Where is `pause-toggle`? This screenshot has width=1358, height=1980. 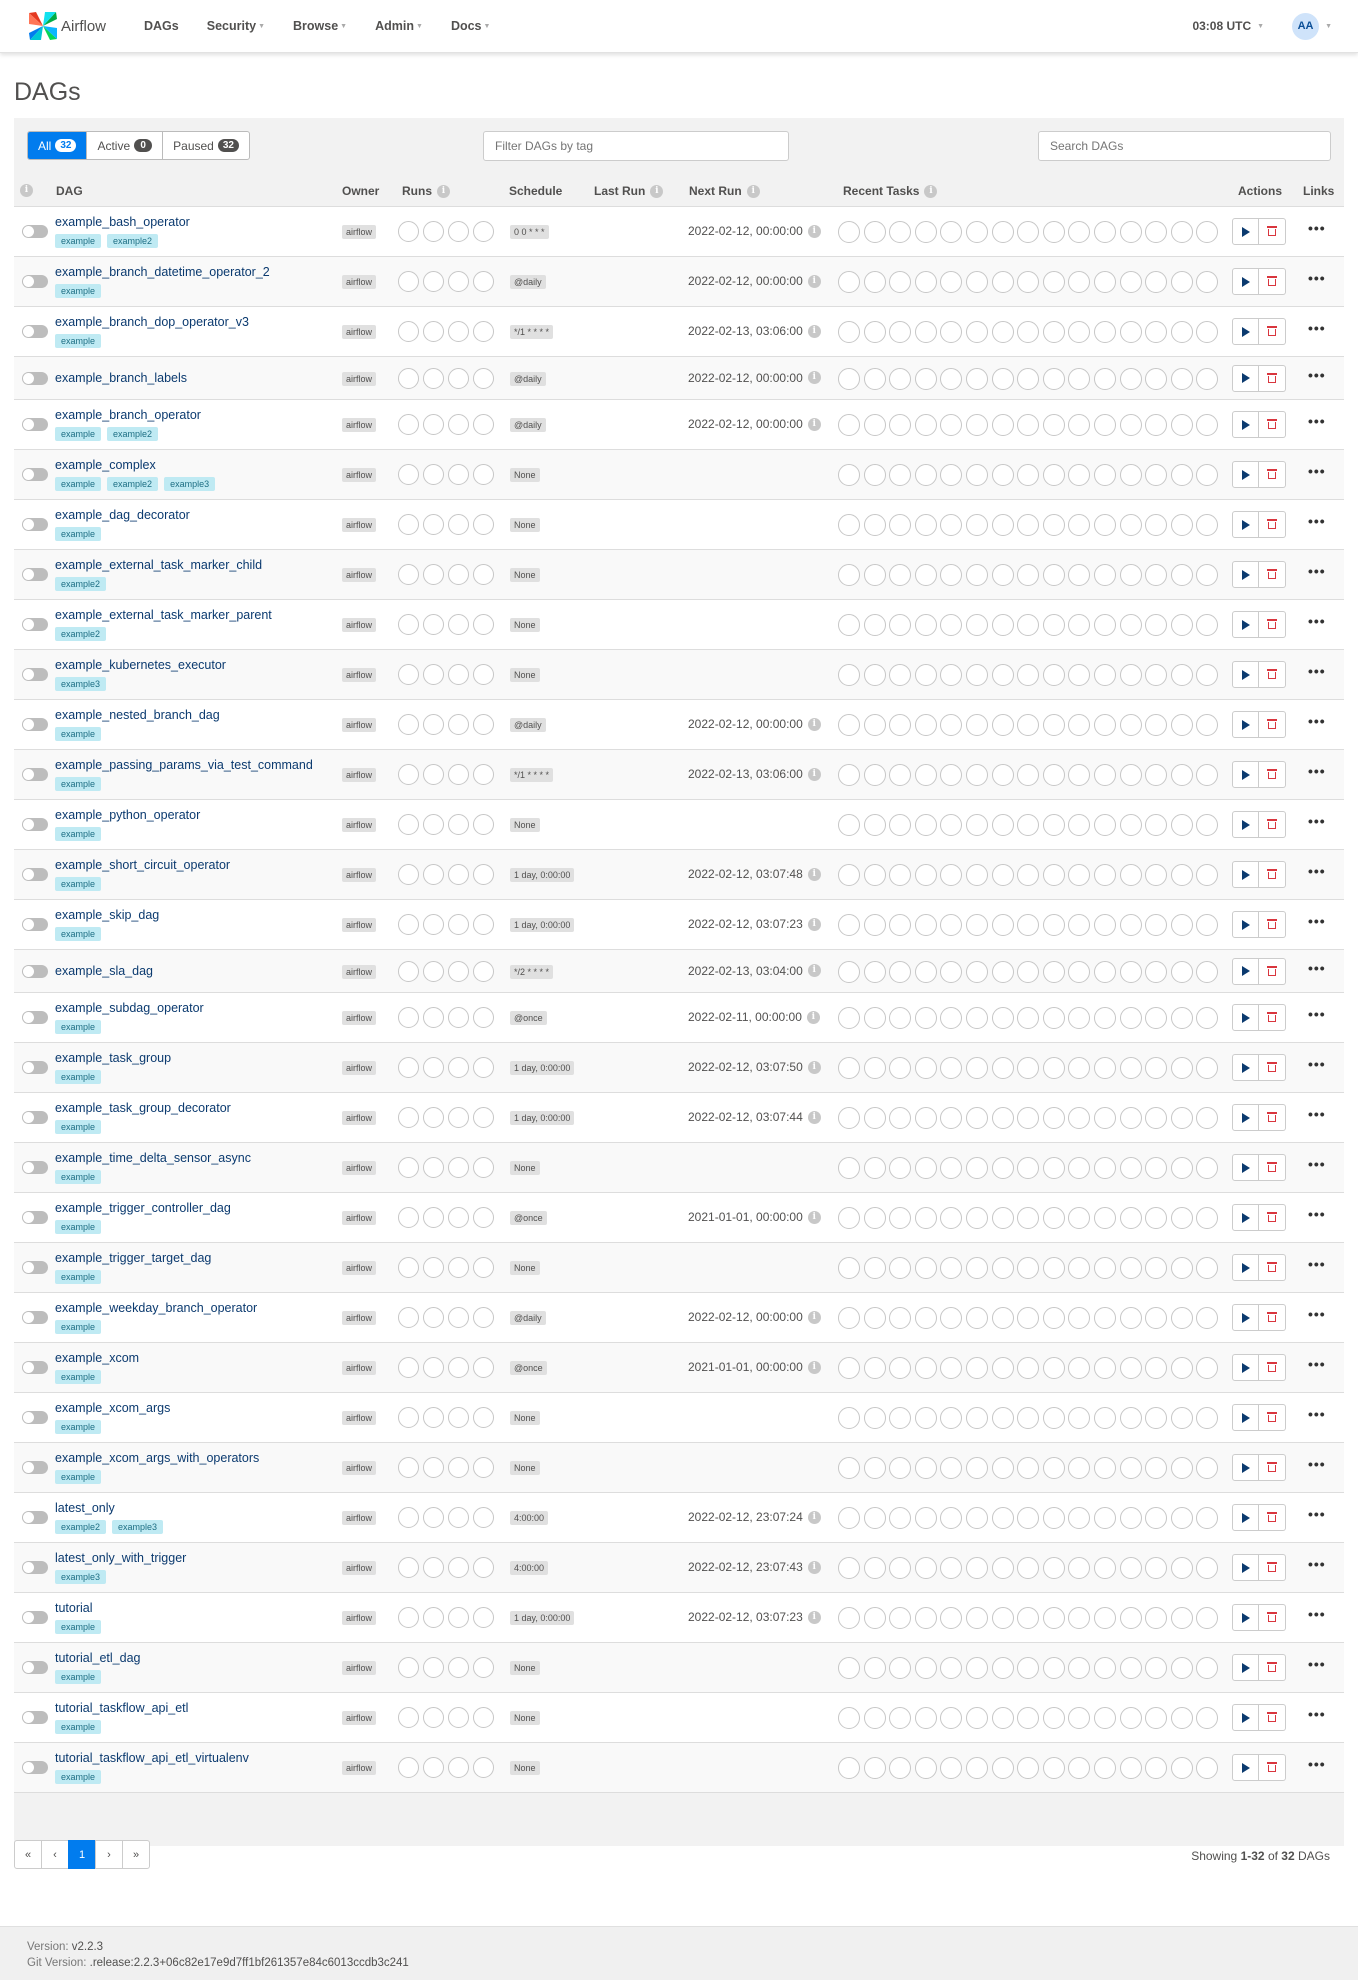 pause-toggle is located at coordinates (35, 1217).